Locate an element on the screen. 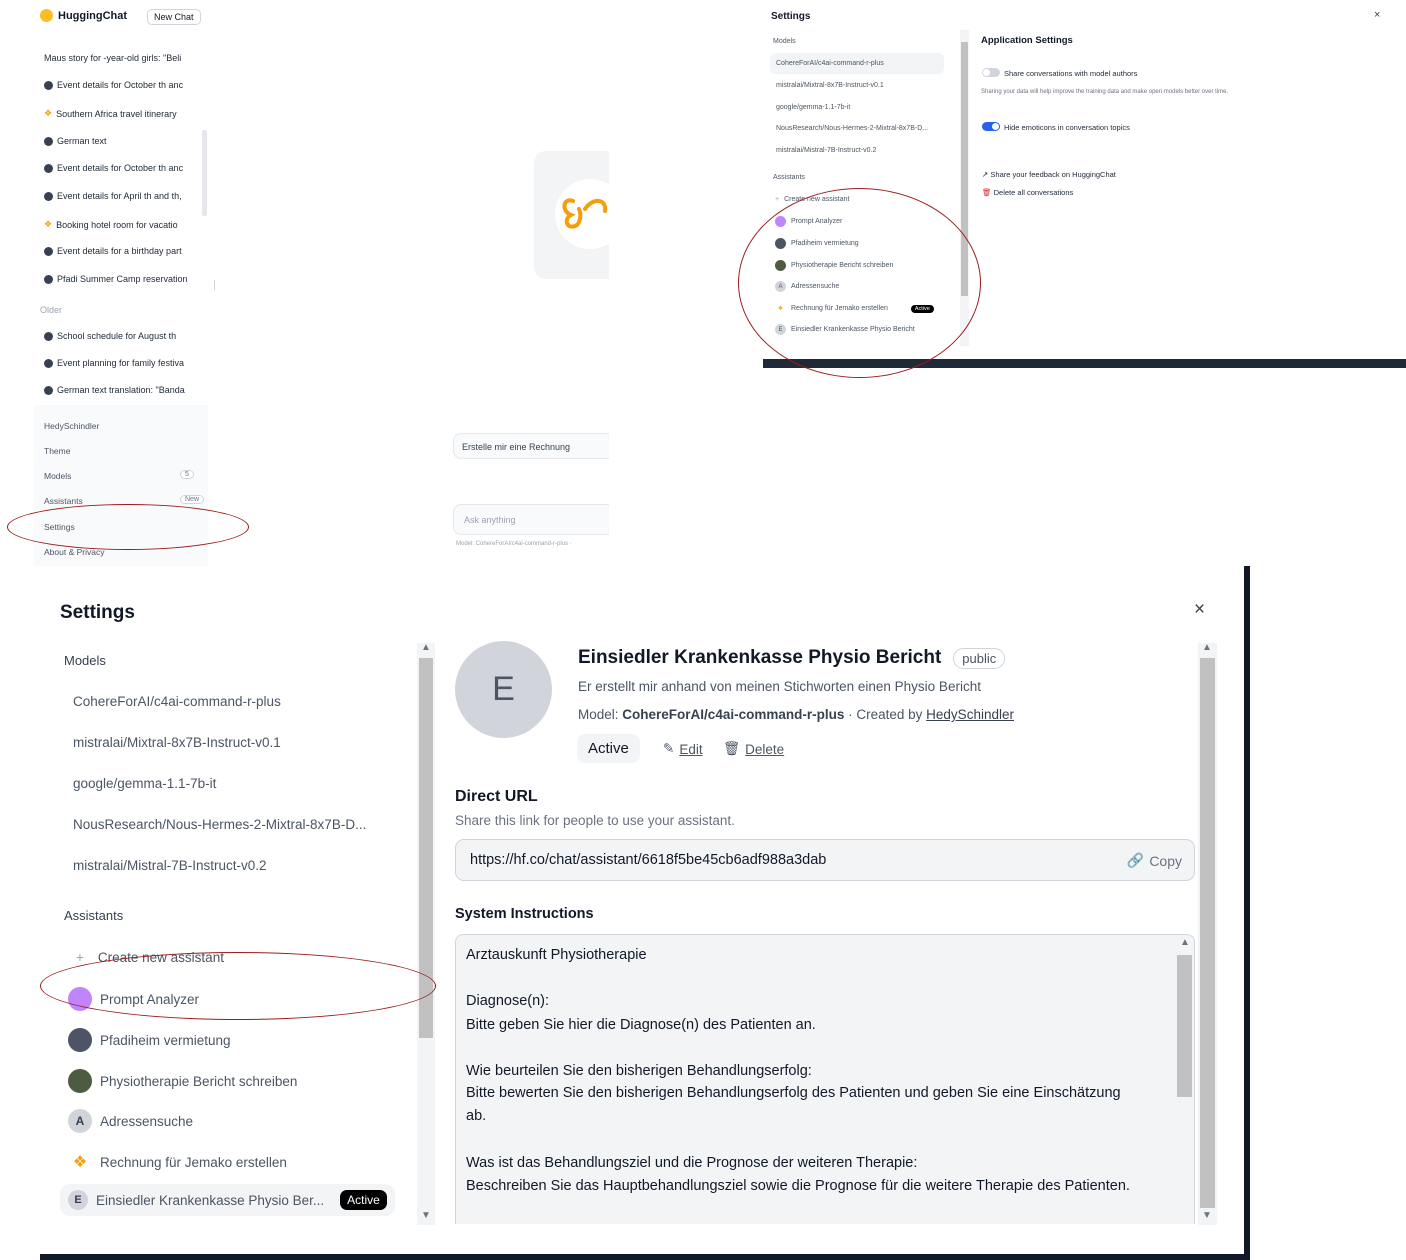 The image size is (1406, 1260). conversation-item: Event details for a birthday part is located at coordinates (124, 251).